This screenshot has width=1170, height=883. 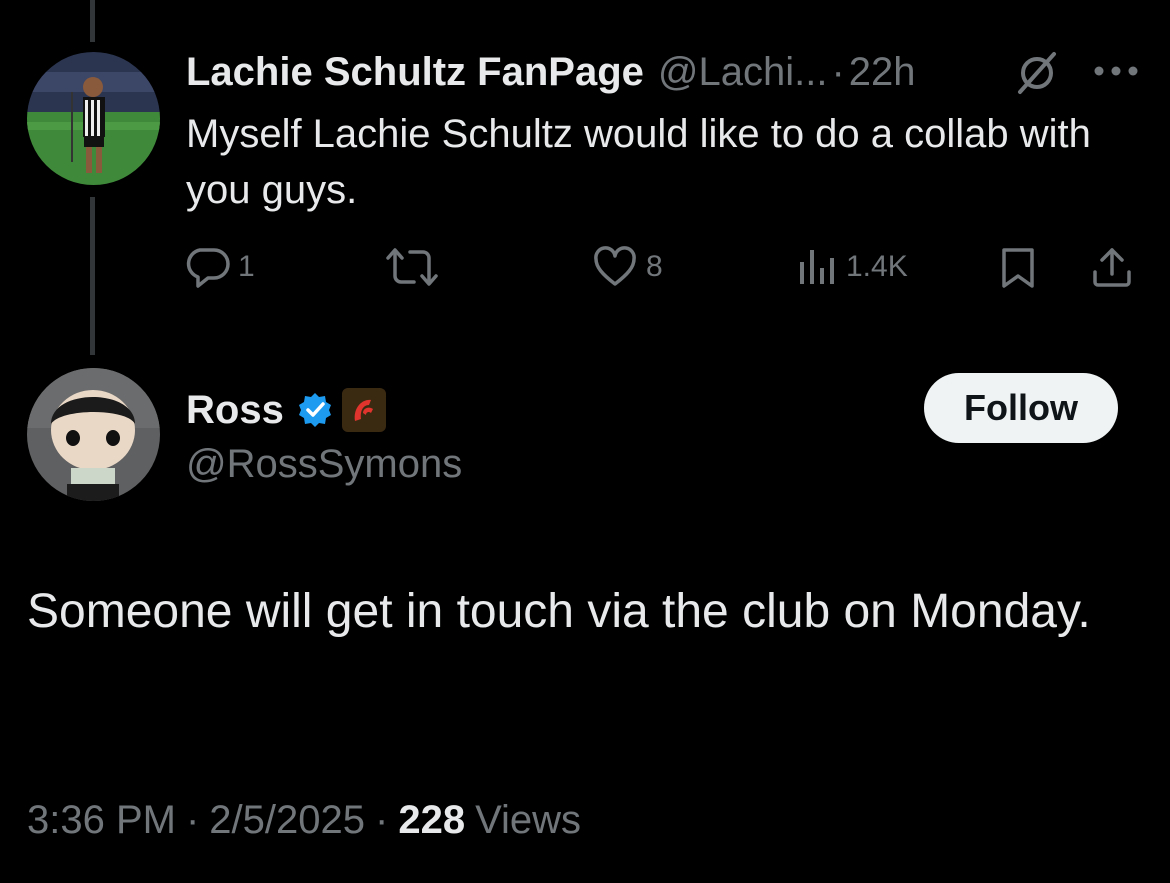 I want to click on reply-button: 1, so click(x=220, y=267).